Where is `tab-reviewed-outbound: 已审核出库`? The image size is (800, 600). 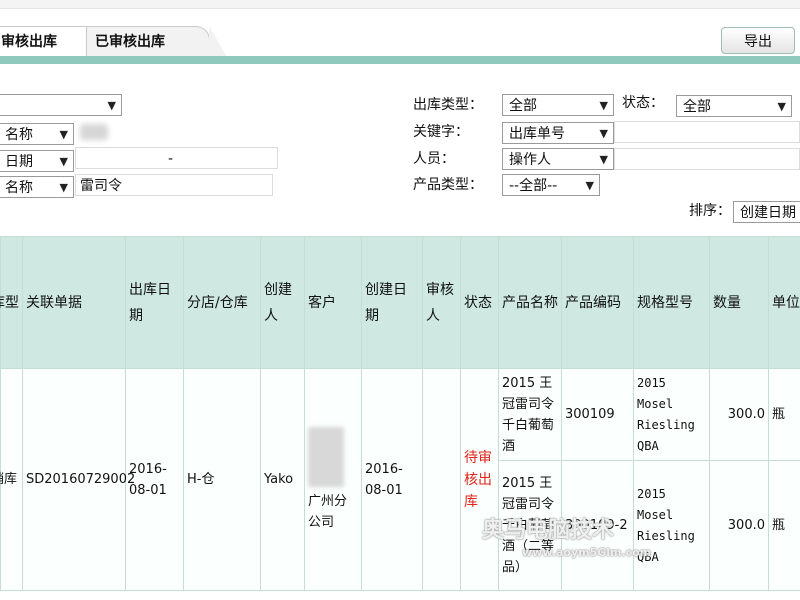 tab-reviewed-outbound: 已审核出库 is located at coordinates (156, 41).